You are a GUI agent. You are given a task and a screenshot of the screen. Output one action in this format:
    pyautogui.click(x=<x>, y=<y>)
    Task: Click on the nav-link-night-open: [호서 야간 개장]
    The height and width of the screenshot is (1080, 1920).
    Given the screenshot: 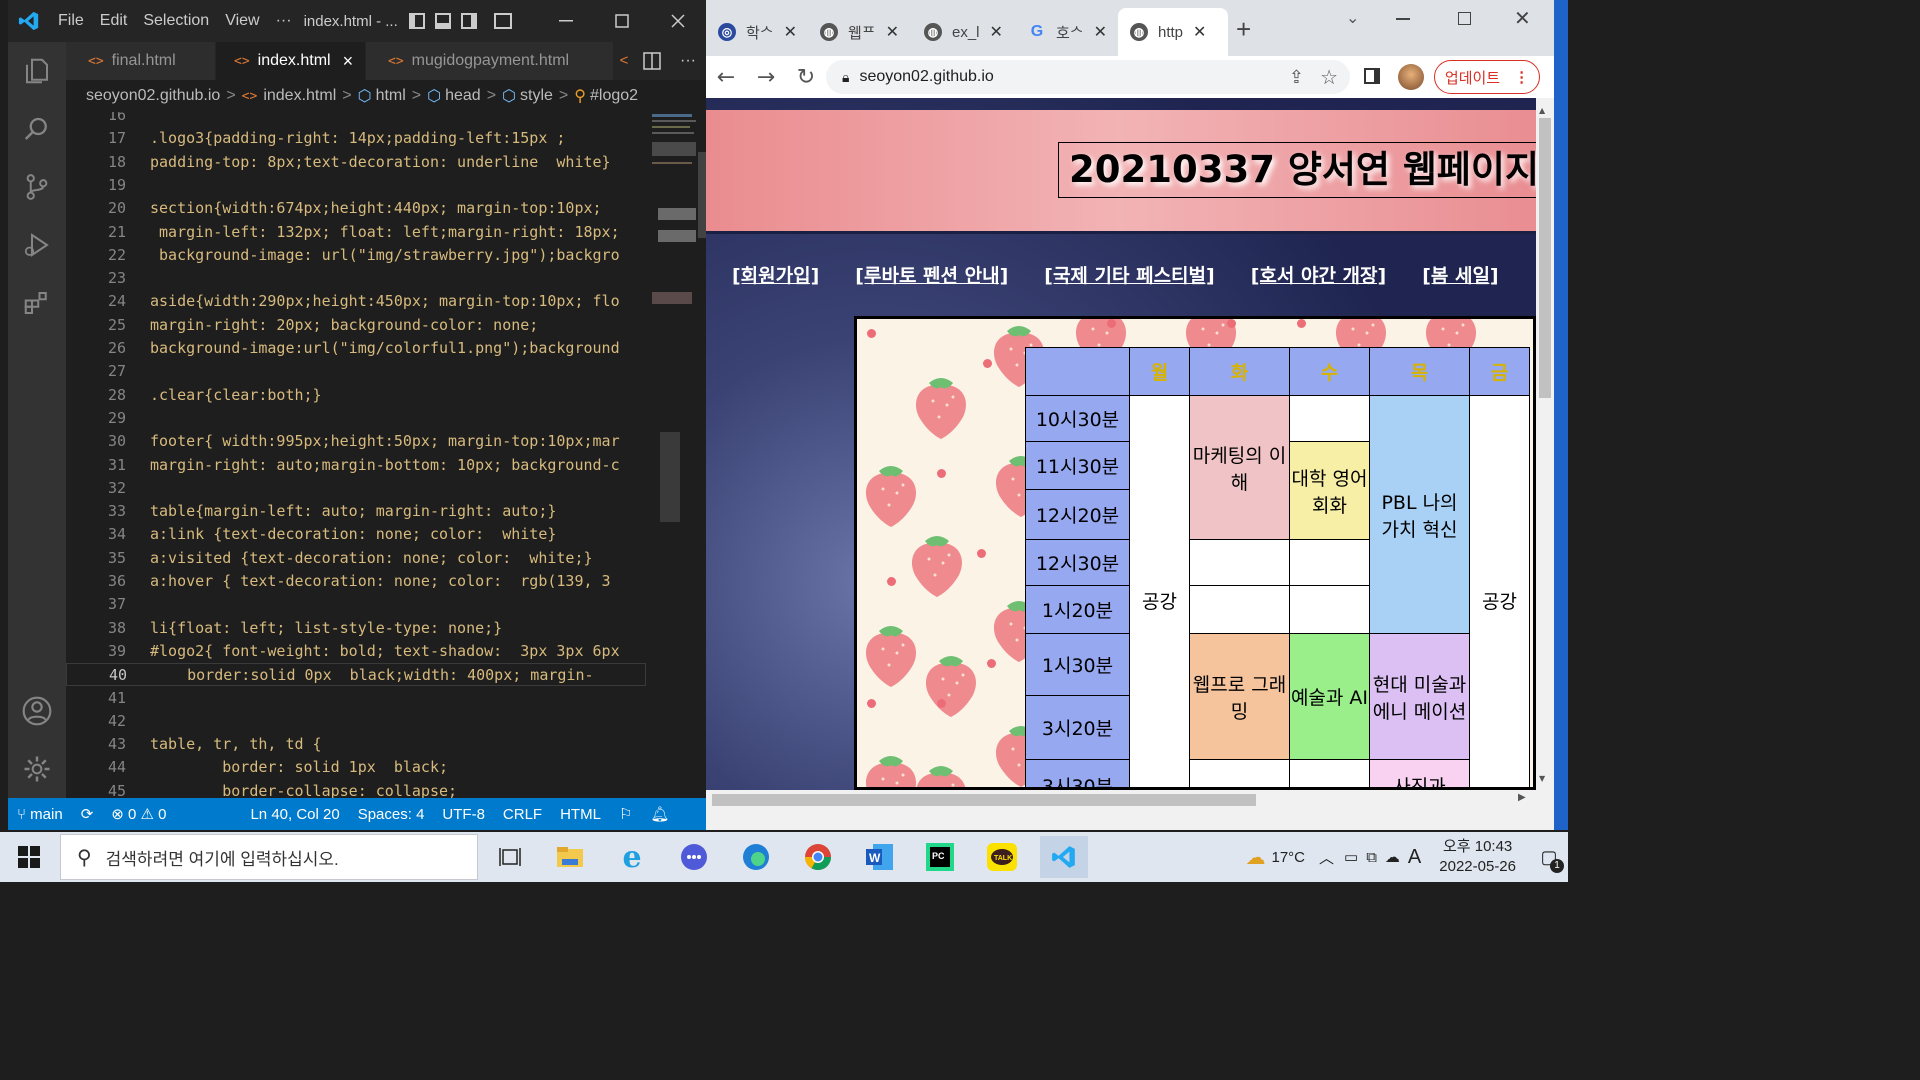 What is the action you would take?
    pyautogui.click(x=1318, y=274)
    